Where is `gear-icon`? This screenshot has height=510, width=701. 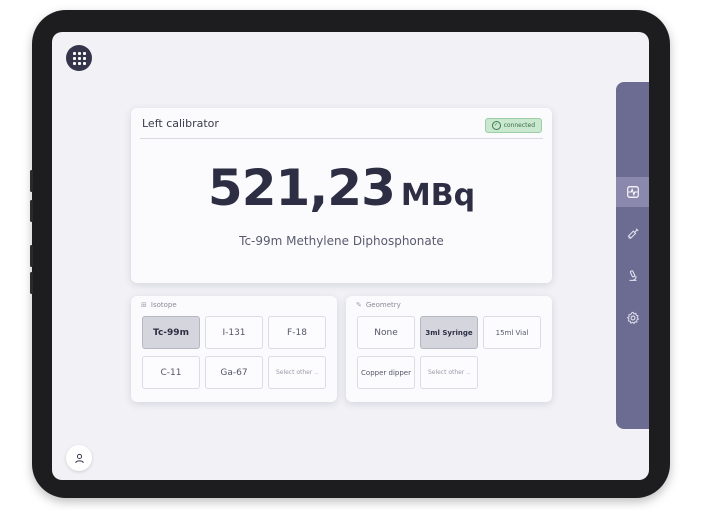 gear-icon is located at coordinates (632, 318).